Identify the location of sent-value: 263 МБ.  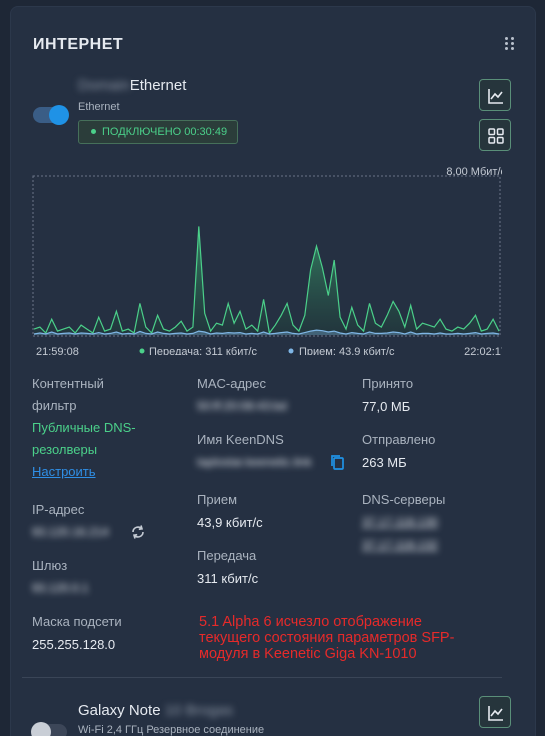
(384, 462).